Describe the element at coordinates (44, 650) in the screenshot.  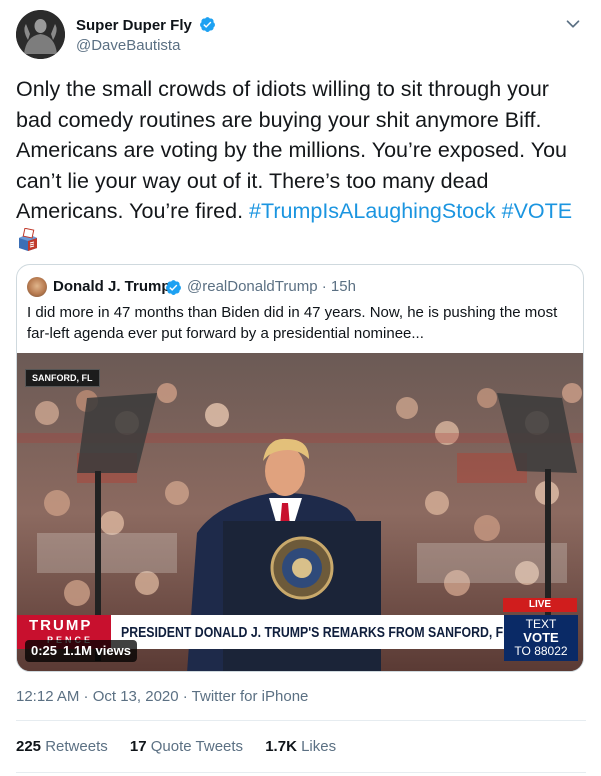
I see `video-duration: 0:25` at that location.